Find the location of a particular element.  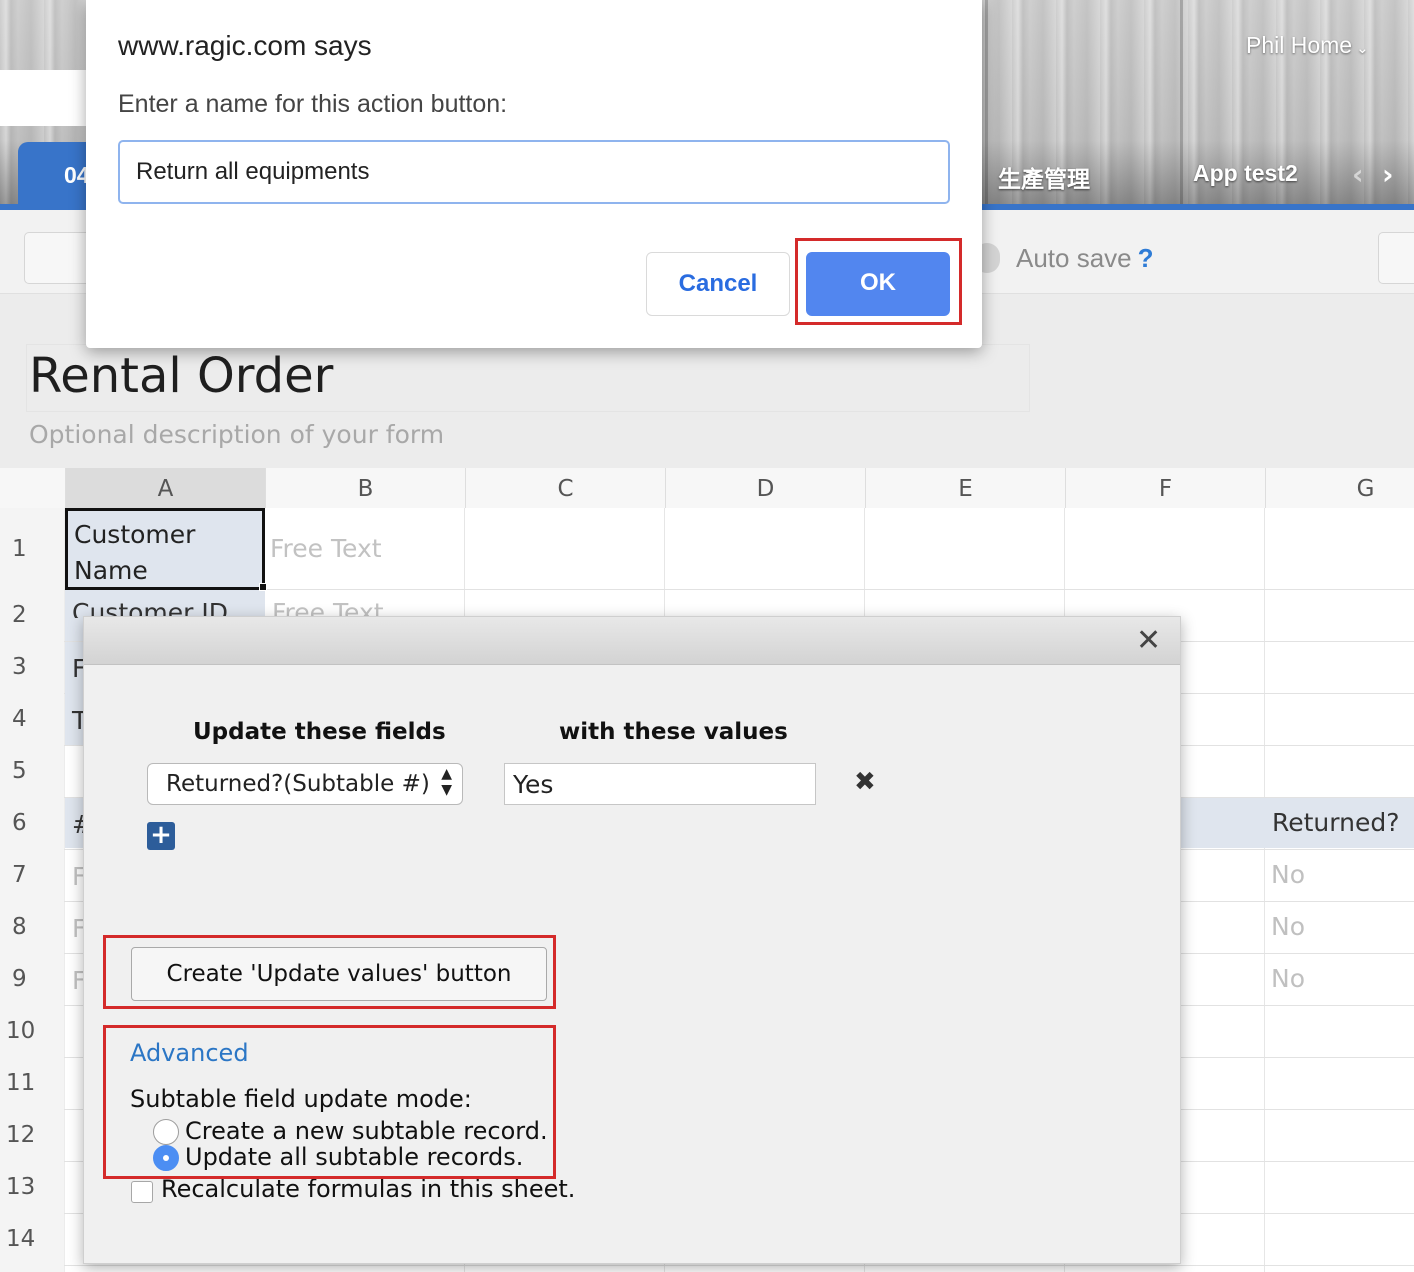

row-header: 4 is located at coordinates (32, 719).